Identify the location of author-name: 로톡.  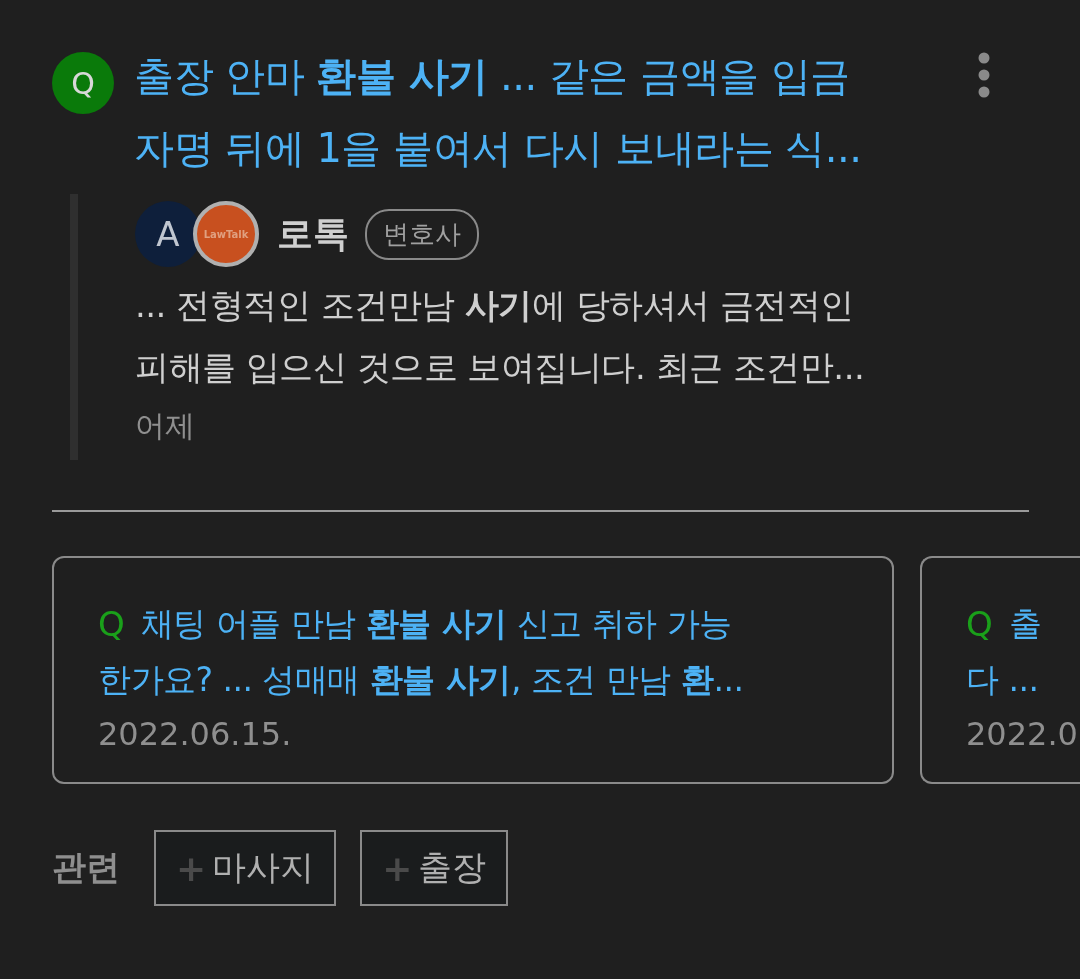
(313, 233).